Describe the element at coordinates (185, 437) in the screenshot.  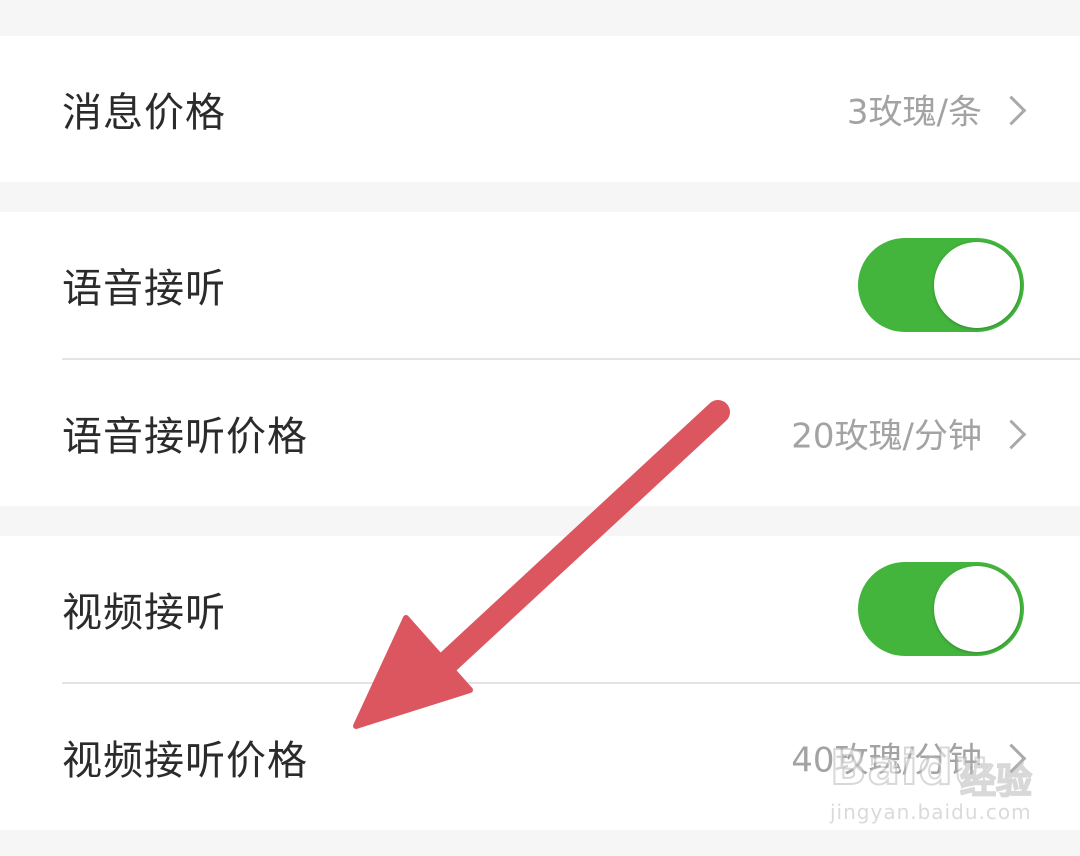
I see `voice-price-label: 语音接听价格` at that location.